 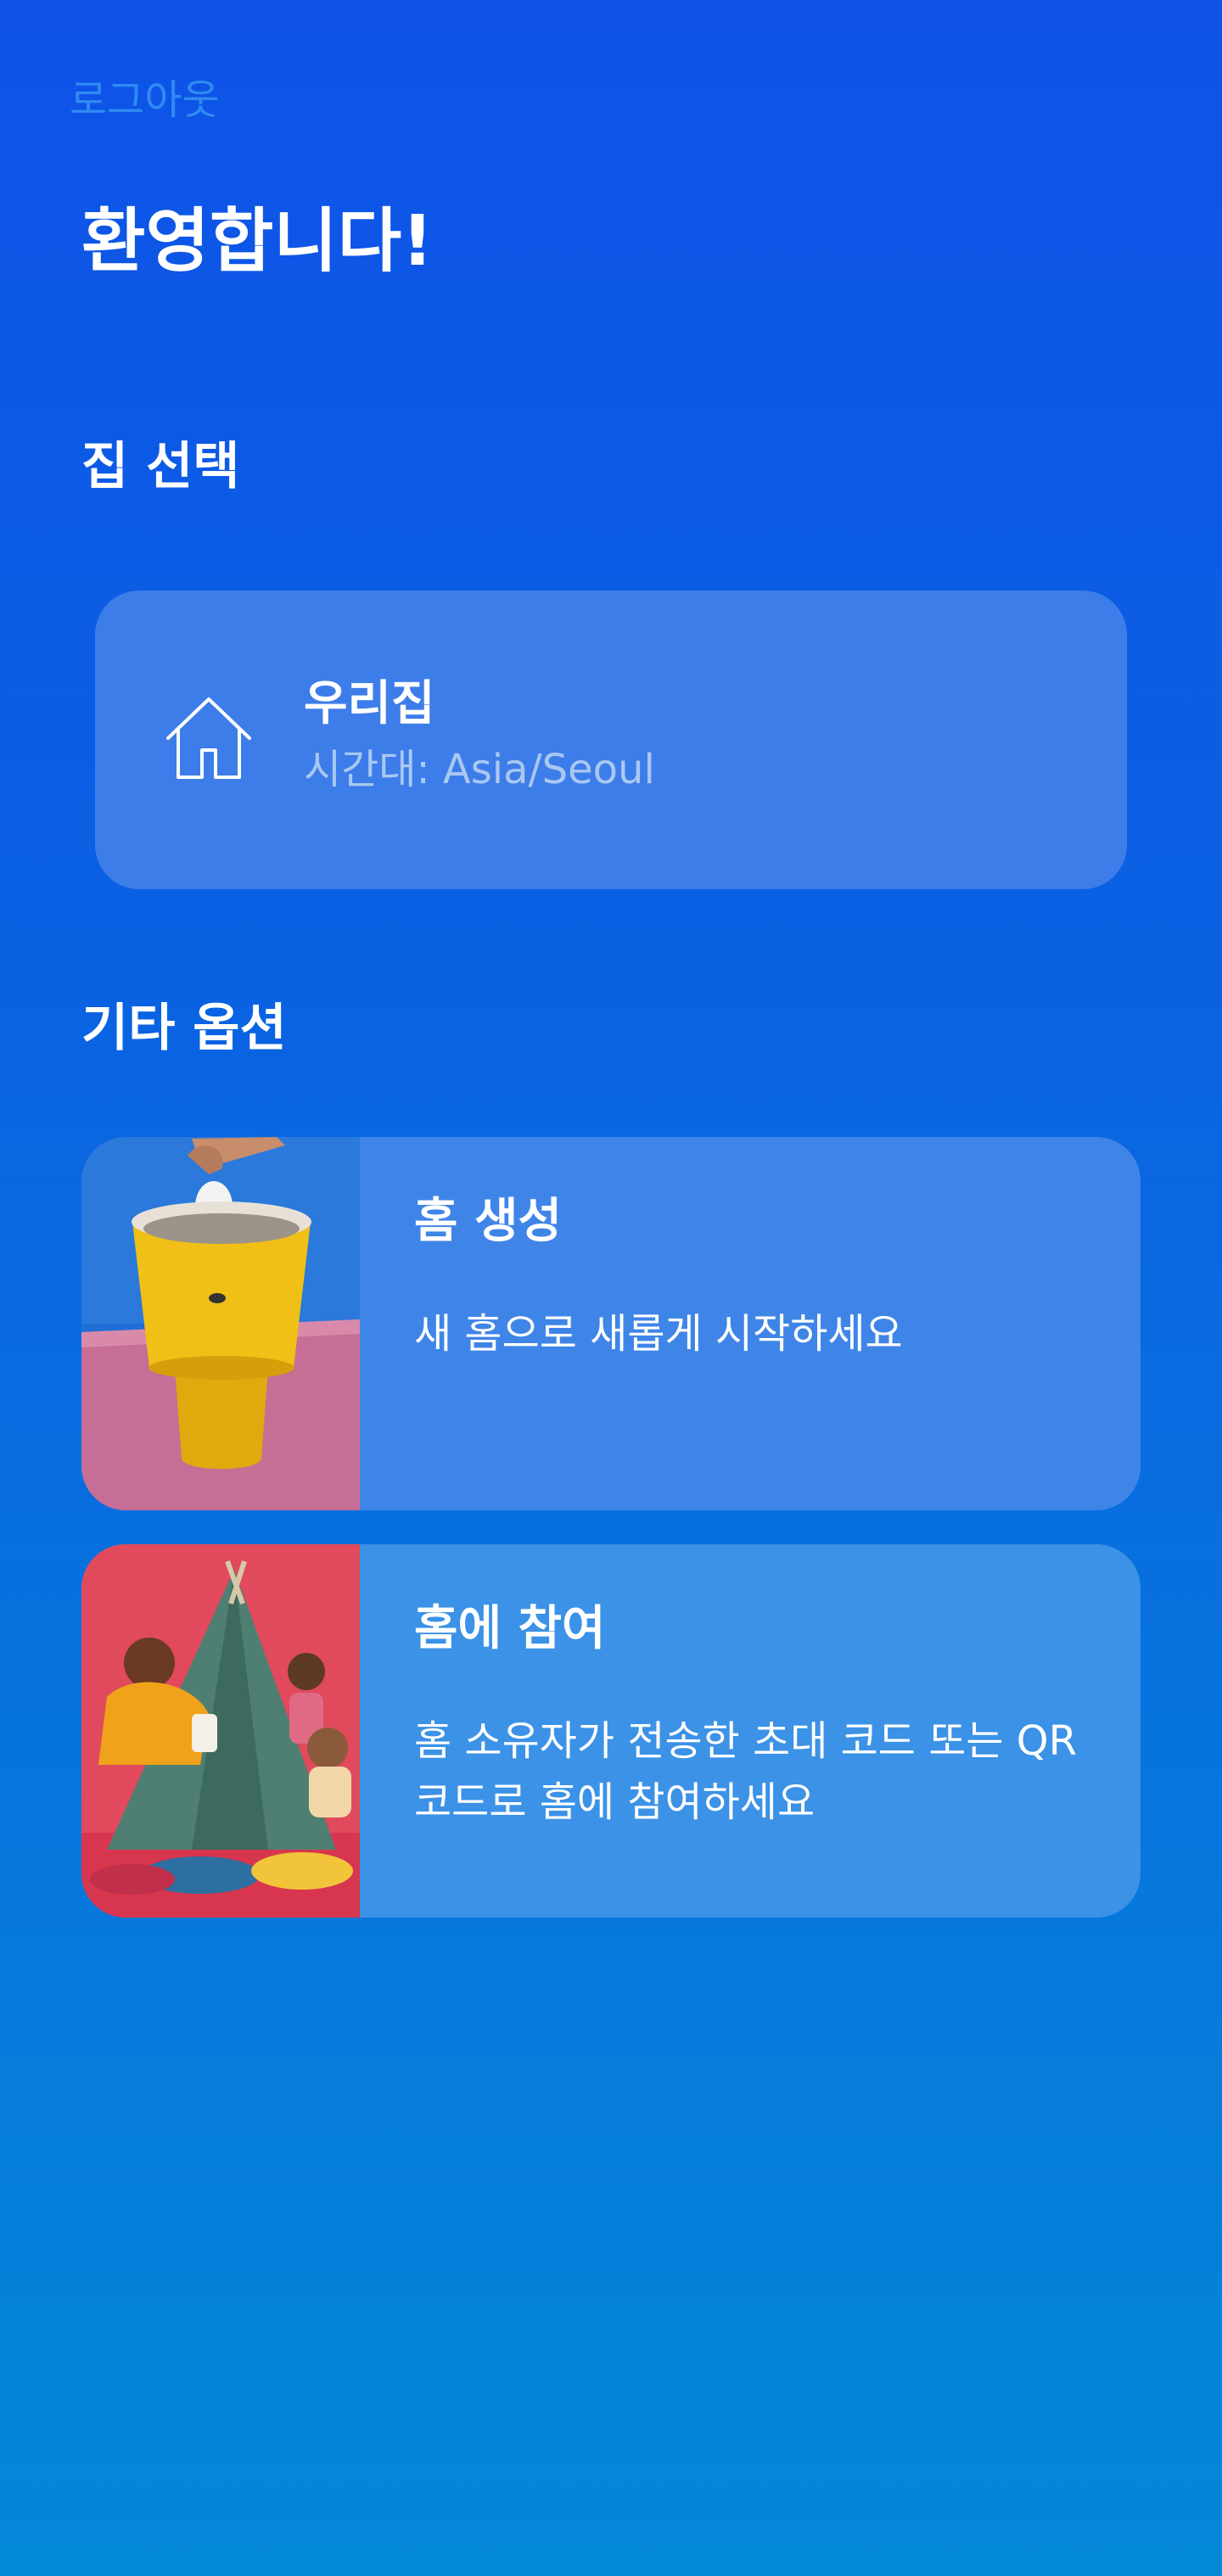 What do you see at coordinates (479, 770) in the screenshot?
I see `home-timezone: 시간대: Asia/Seoul` at bounding box center [479, 770].